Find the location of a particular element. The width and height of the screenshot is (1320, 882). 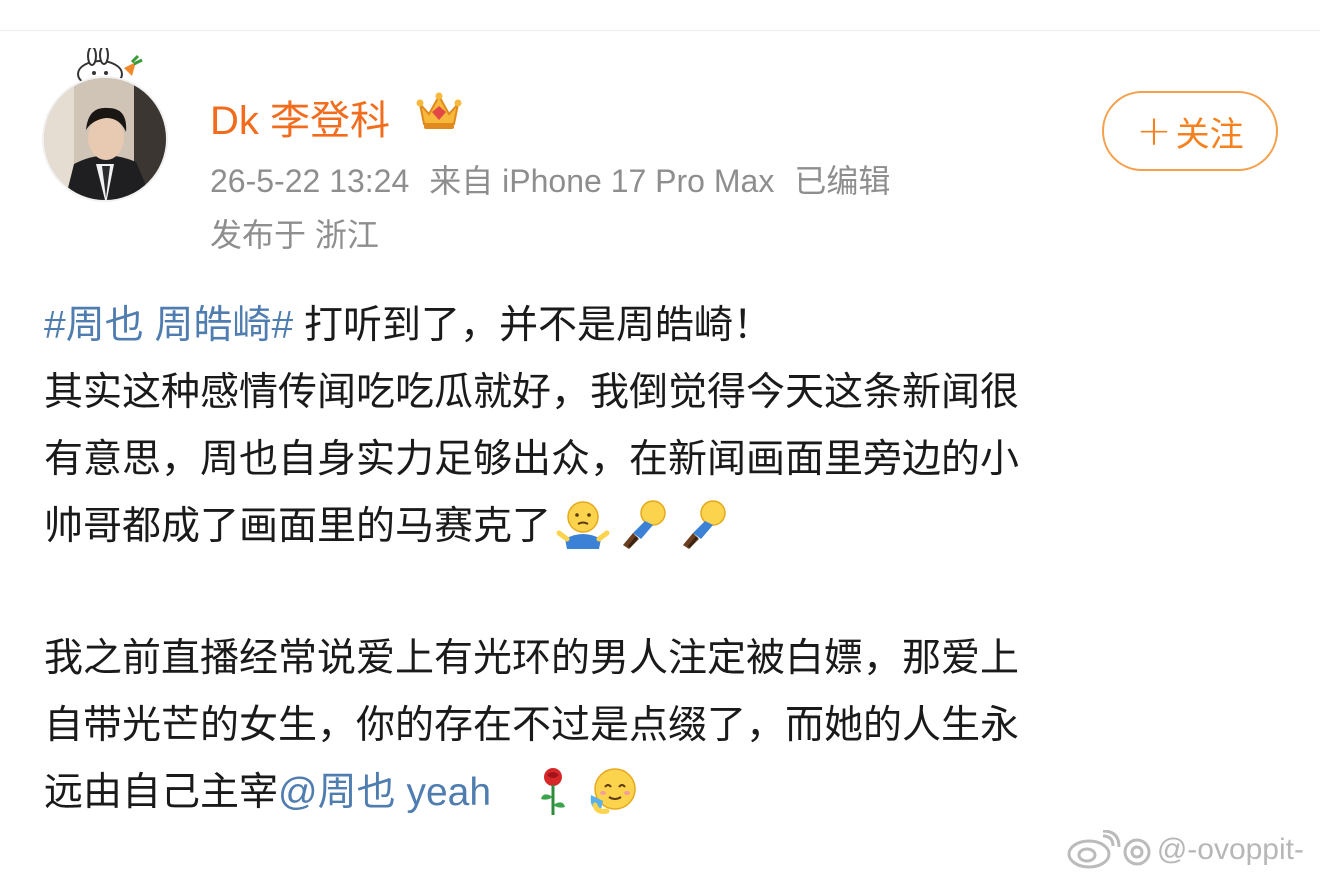

post-timestamp: 26-5-22 13:24 is located at coordinates (310, 181).